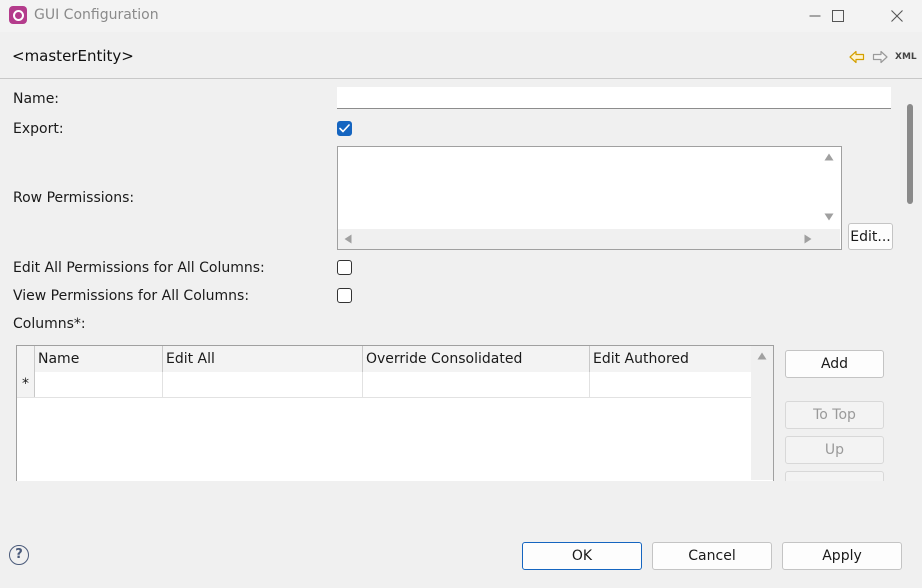  I want to click on row-permissions-label: Row Permissions:, so click(74, 198).